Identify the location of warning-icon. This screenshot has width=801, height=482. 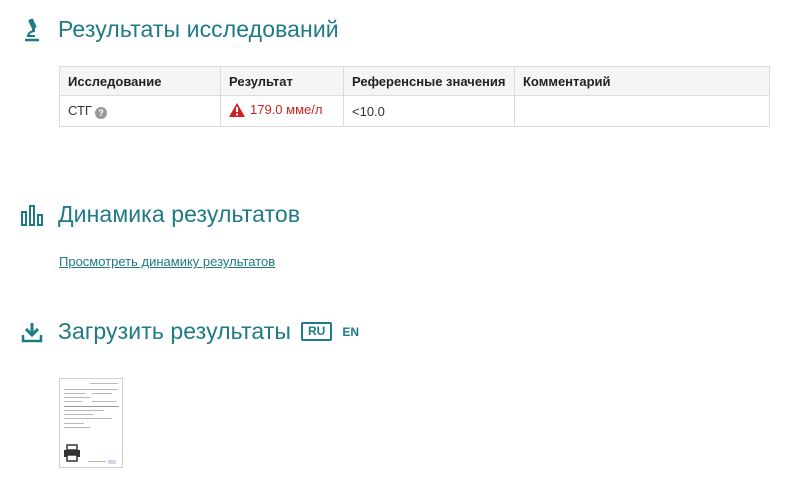
(237, 109).